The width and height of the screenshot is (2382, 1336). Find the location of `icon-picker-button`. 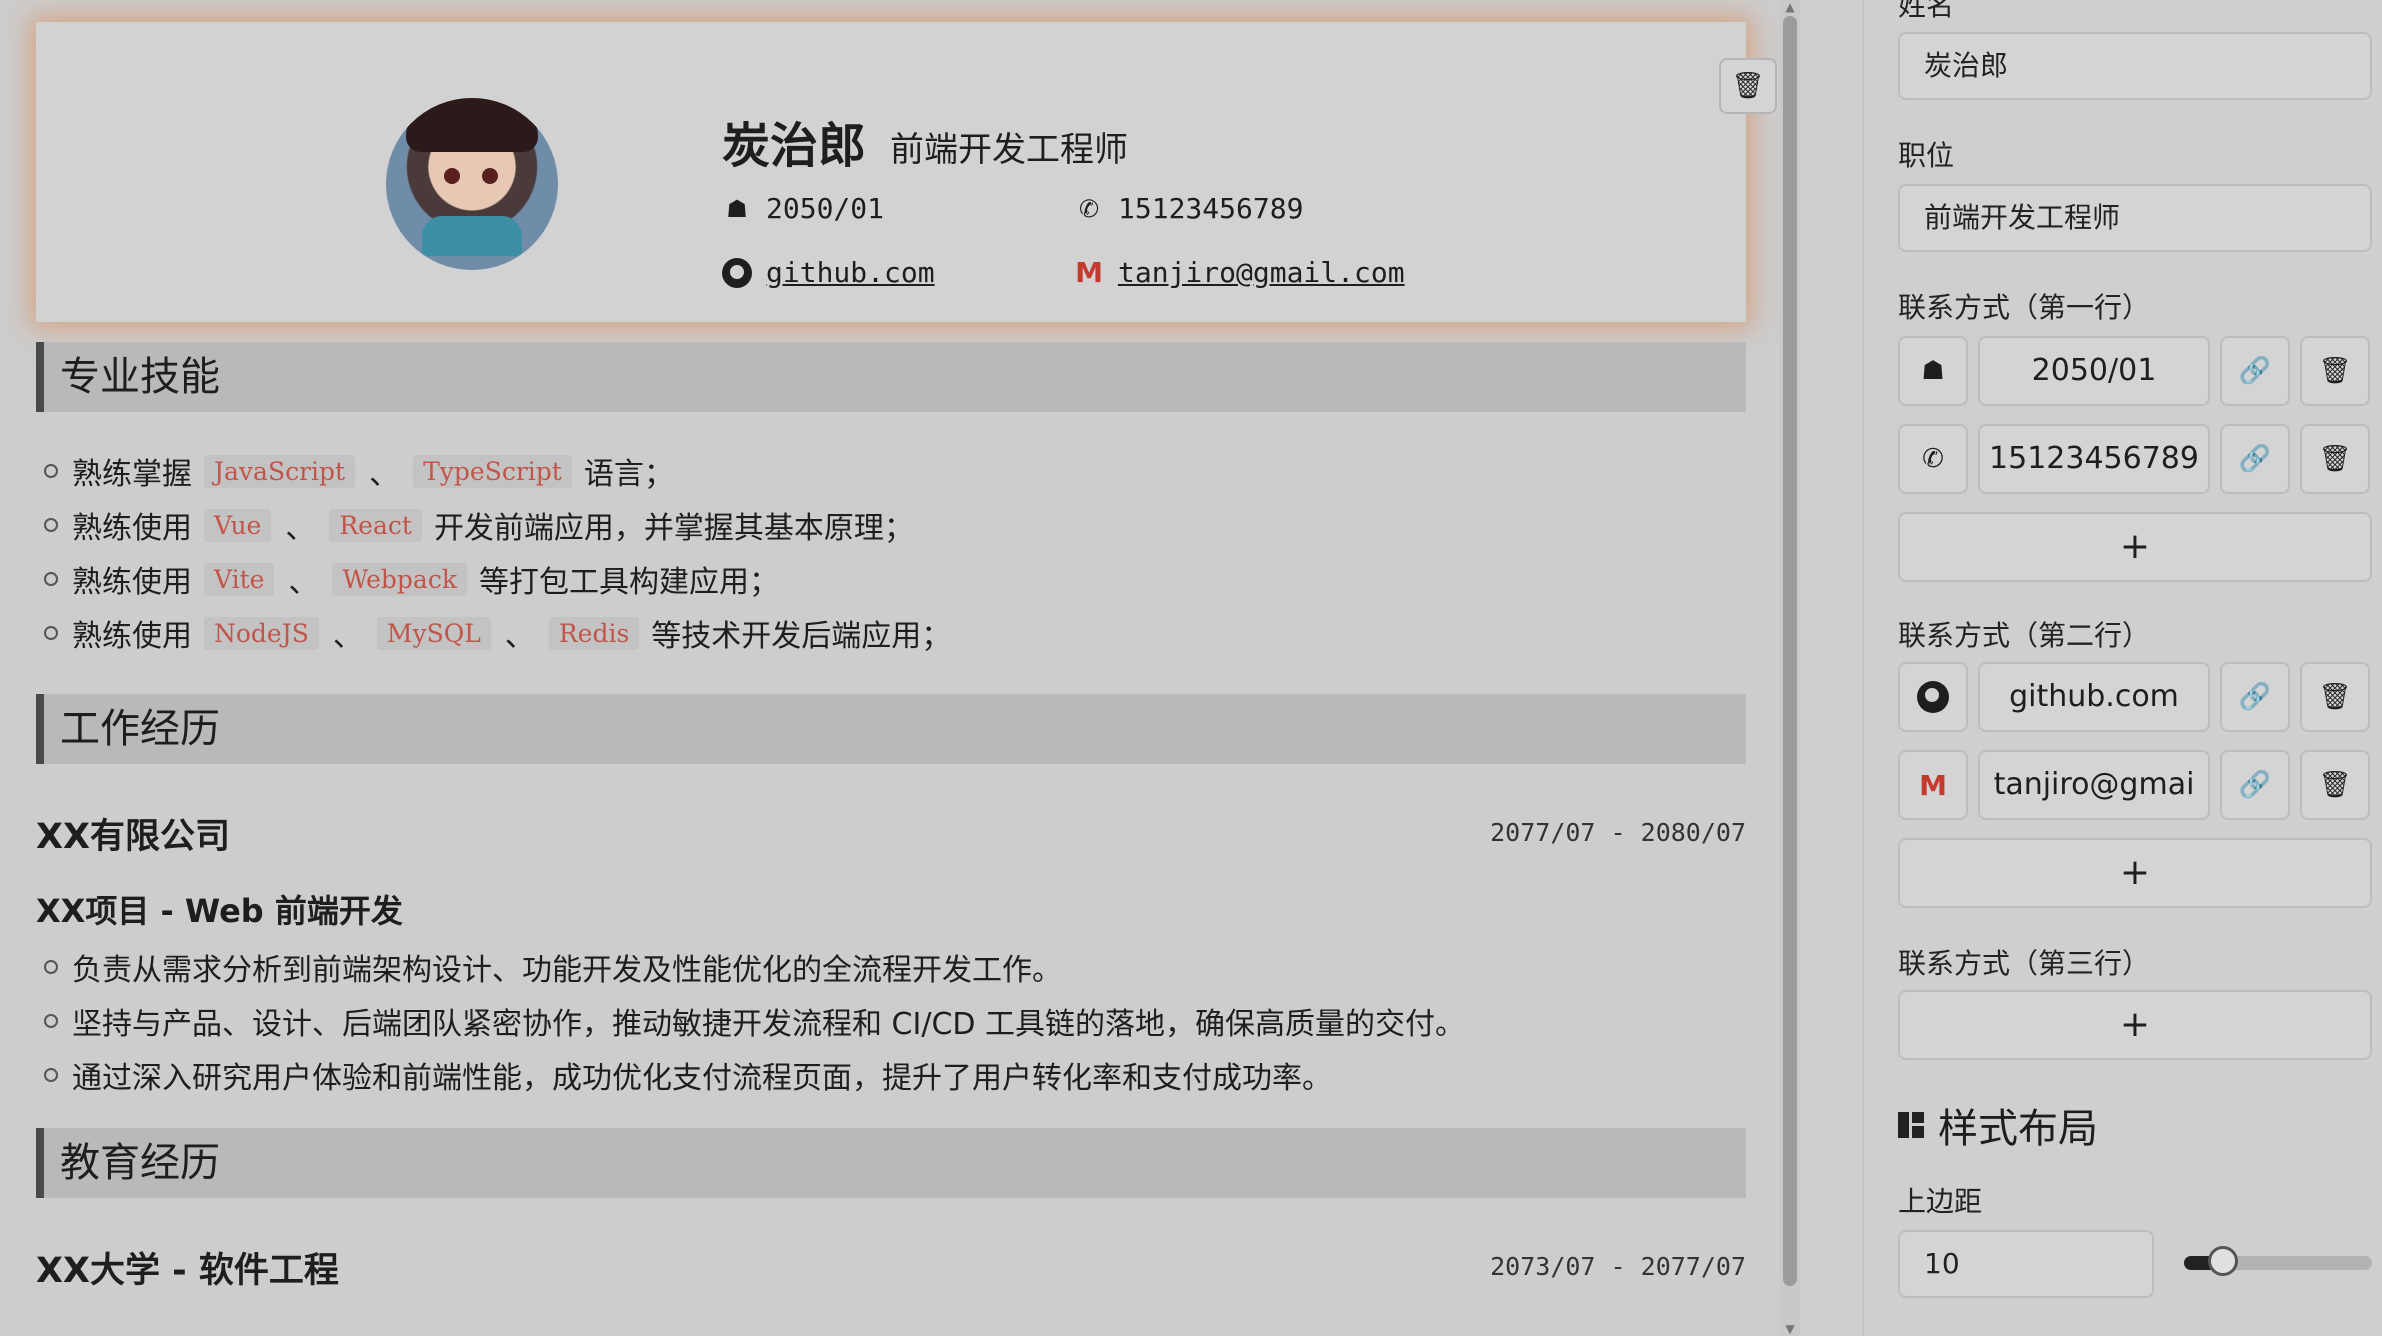

icon-picker-button is located at coordinates (1933, 697).